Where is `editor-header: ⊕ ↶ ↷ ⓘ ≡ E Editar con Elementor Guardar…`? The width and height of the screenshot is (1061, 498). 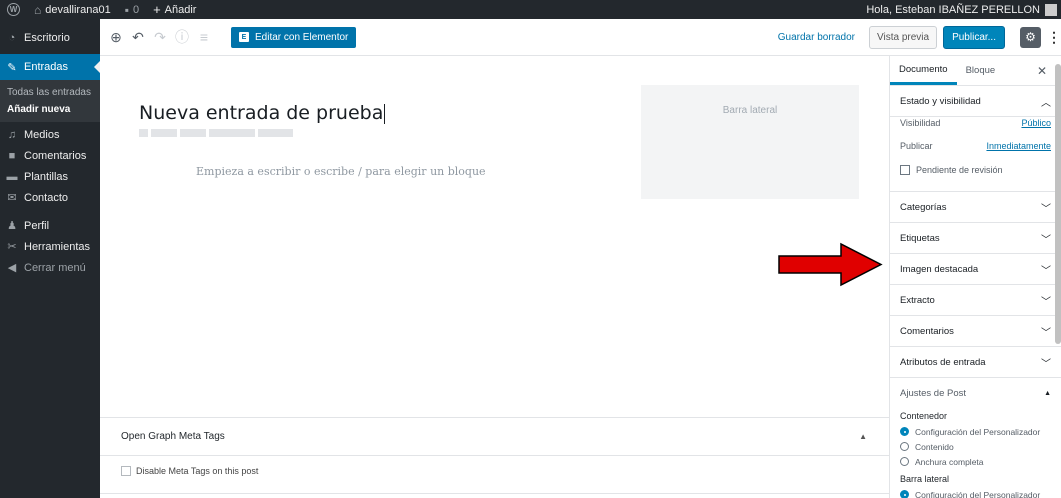
editor-header: ⊕ ↶ ↷ ⓘ ≡ E Editar con Elementor Guardar… is located at coordinates (580, 37).